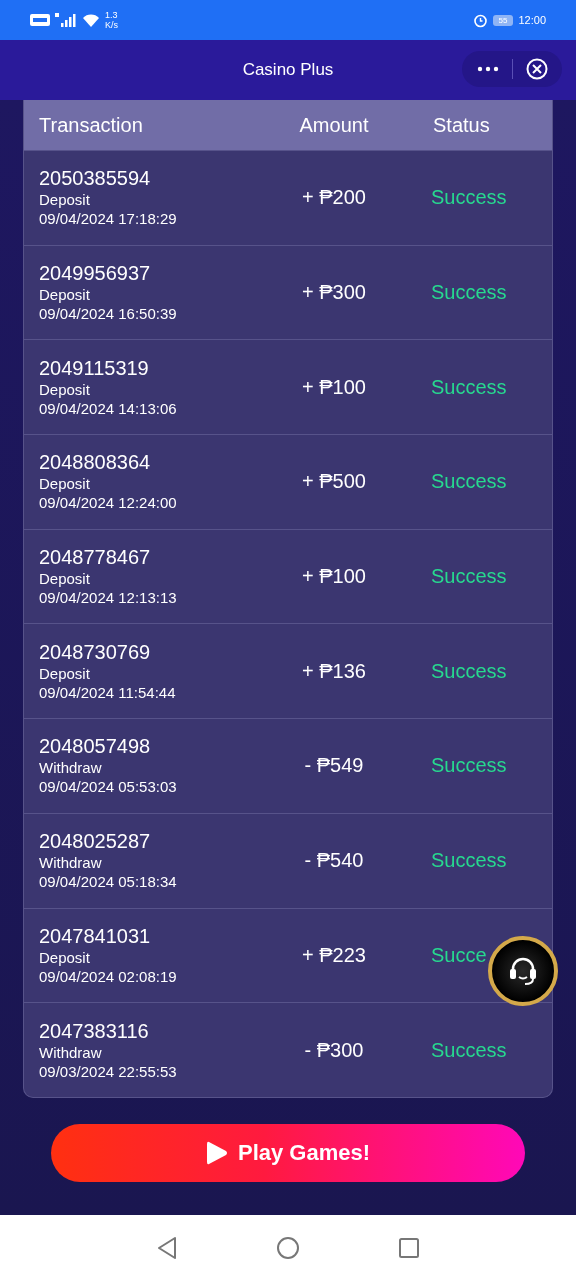 Image resolution: width=576 pixels, height=1280 pixels. I want to click on transaction-id: 2048057498, so click(95, 747).